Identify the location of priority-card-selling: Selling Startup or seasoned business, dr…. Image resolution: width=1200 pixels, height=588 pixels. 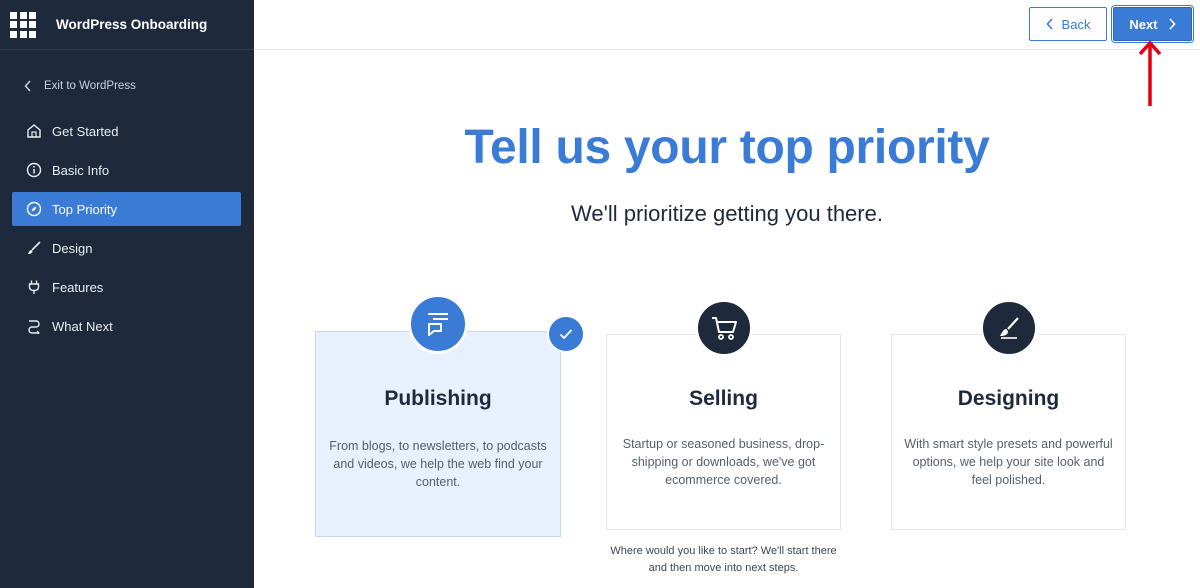
(723, 414).